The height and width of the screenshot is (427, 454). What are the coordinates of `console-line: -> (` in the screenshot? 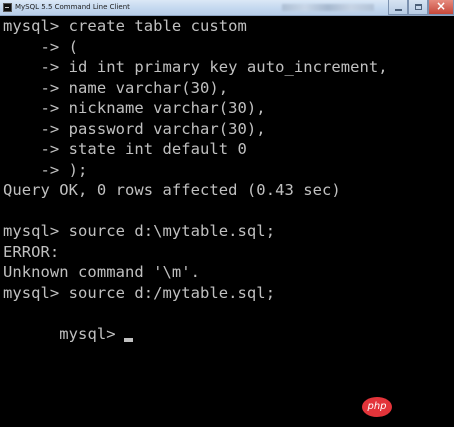 It's located at (41, 46).